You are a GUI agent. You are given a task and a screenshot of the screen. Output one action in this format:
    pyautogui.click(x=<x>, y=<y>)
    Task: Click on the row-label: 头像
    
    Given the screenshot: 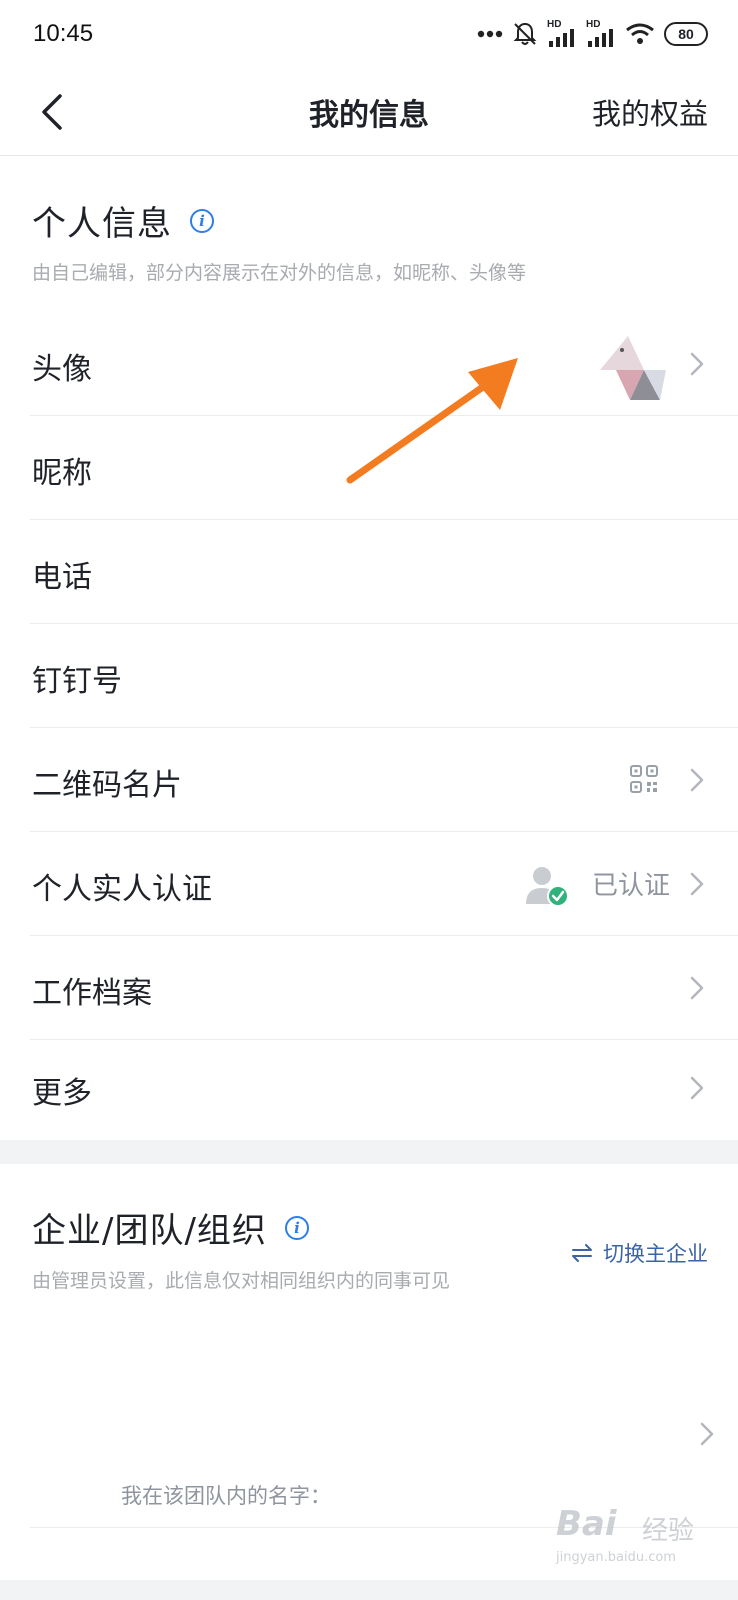 What is the action you would take?
    pyautogui.click(x=62, y=369)
    